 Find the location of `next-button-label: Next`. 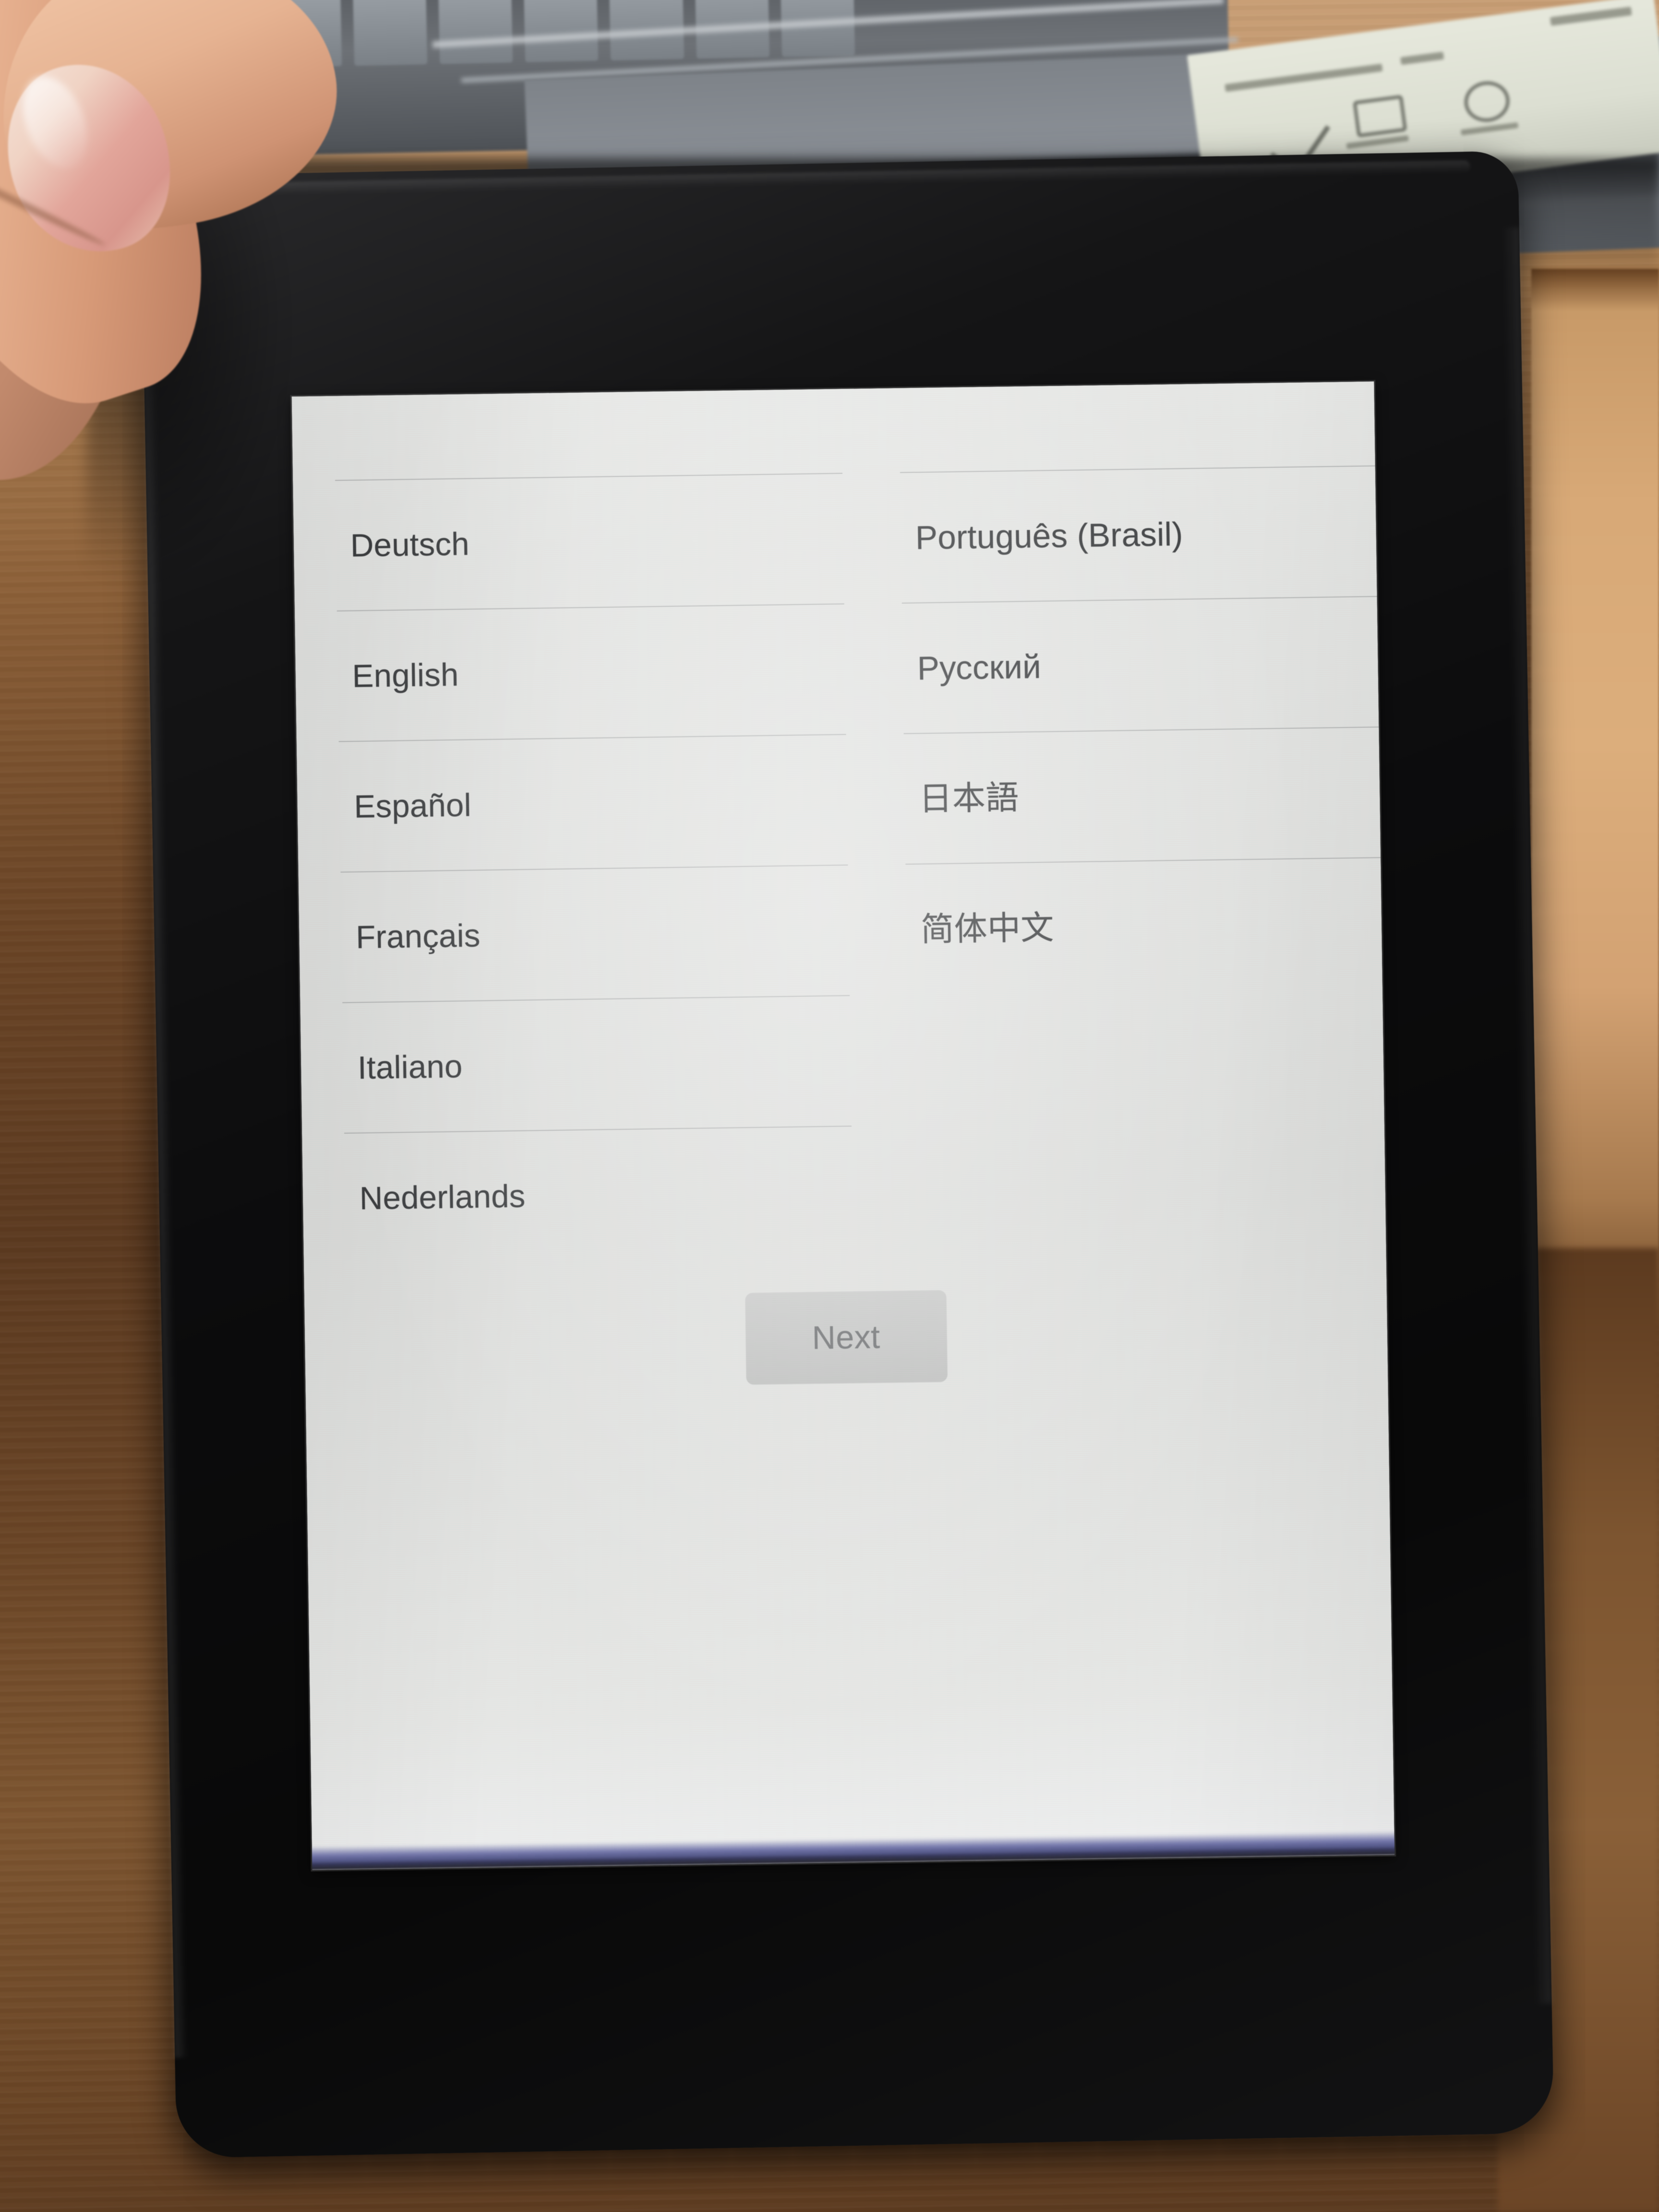

next-button-label: Next is located at coordinates (846, 1338).